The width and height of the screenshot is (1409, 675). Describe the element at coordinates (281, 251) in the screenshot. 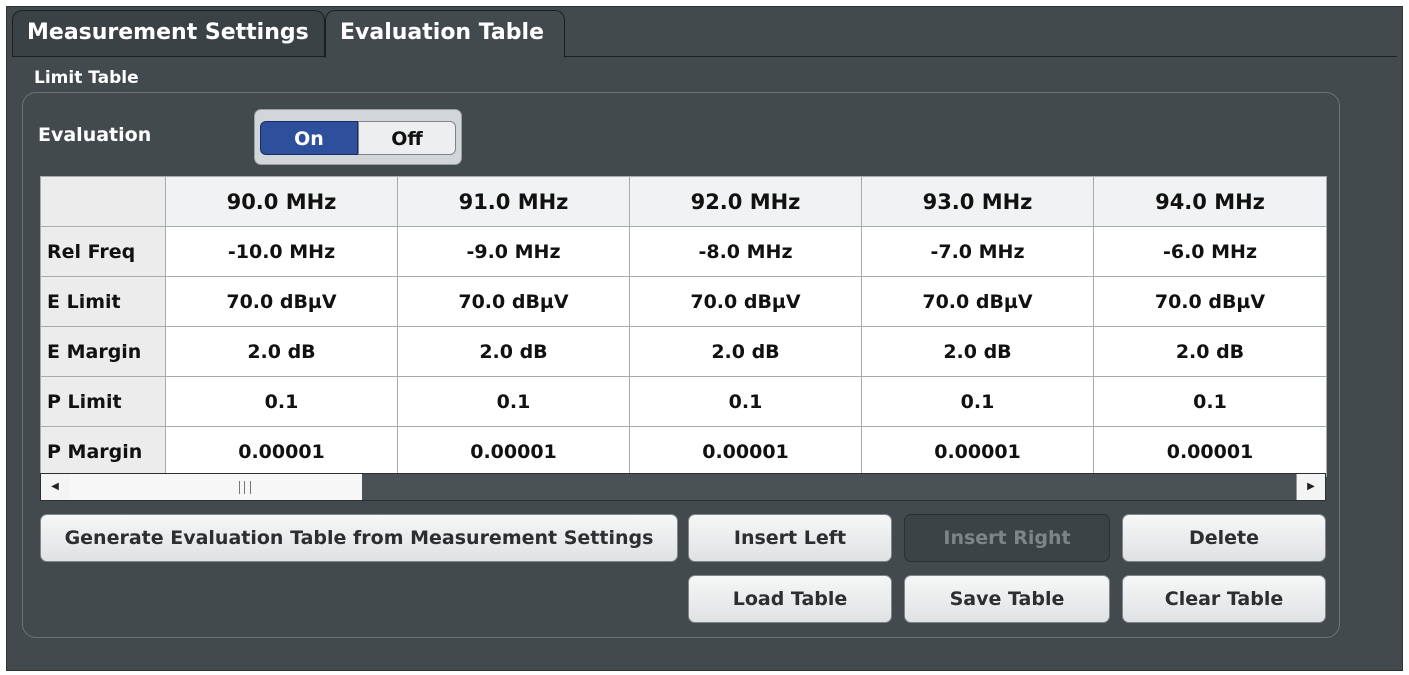

I see `table-cell: -10.0 MHz` at that location.